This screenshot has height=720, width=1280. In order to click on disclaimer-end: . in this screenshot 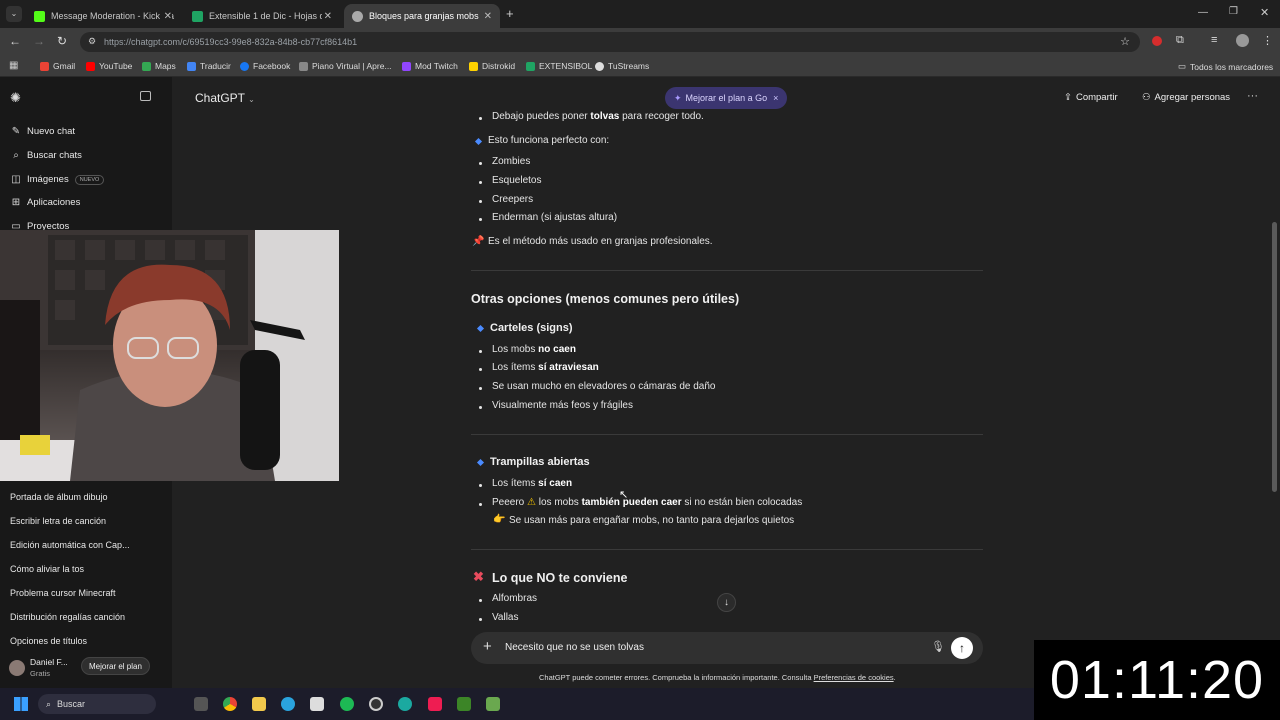, I will do `click(894, 677)`.